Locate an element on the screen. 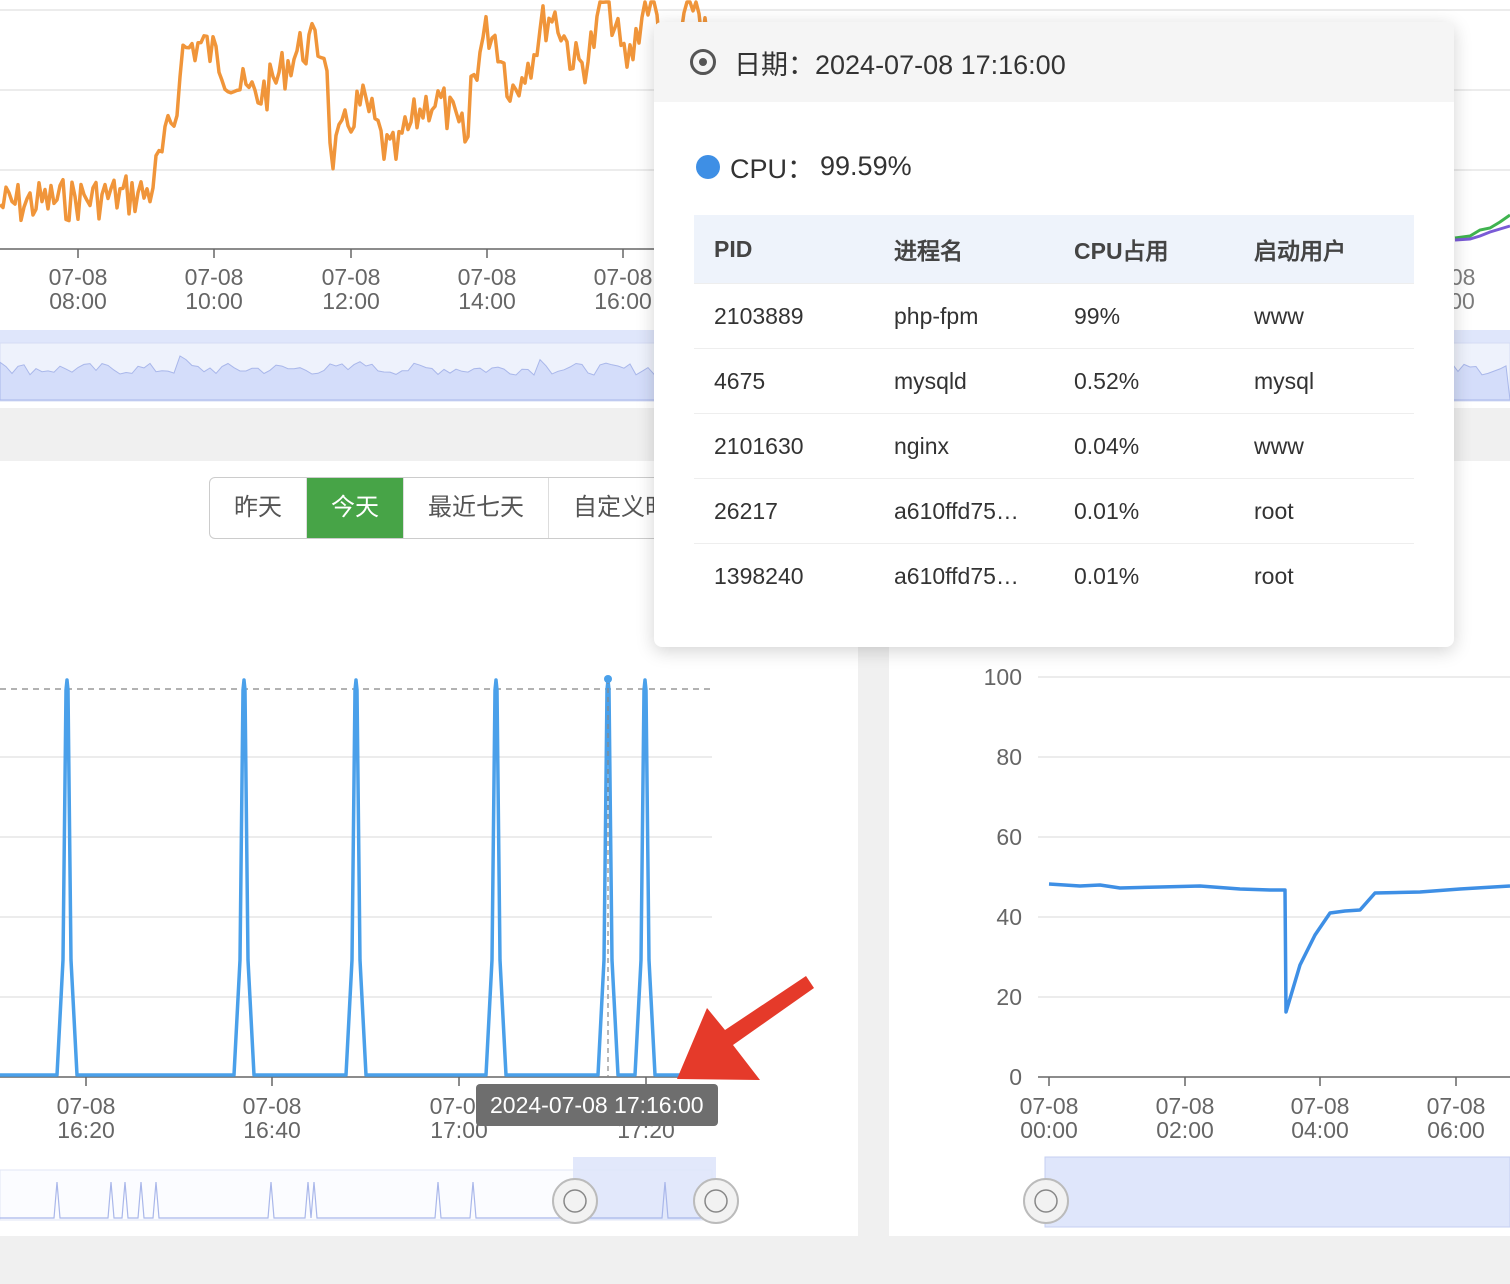 The height and width of the screenshot is (1284, 1510). table-row: 26217 a610ffd75… 0.01% root is located at coordinates (1054, 511).